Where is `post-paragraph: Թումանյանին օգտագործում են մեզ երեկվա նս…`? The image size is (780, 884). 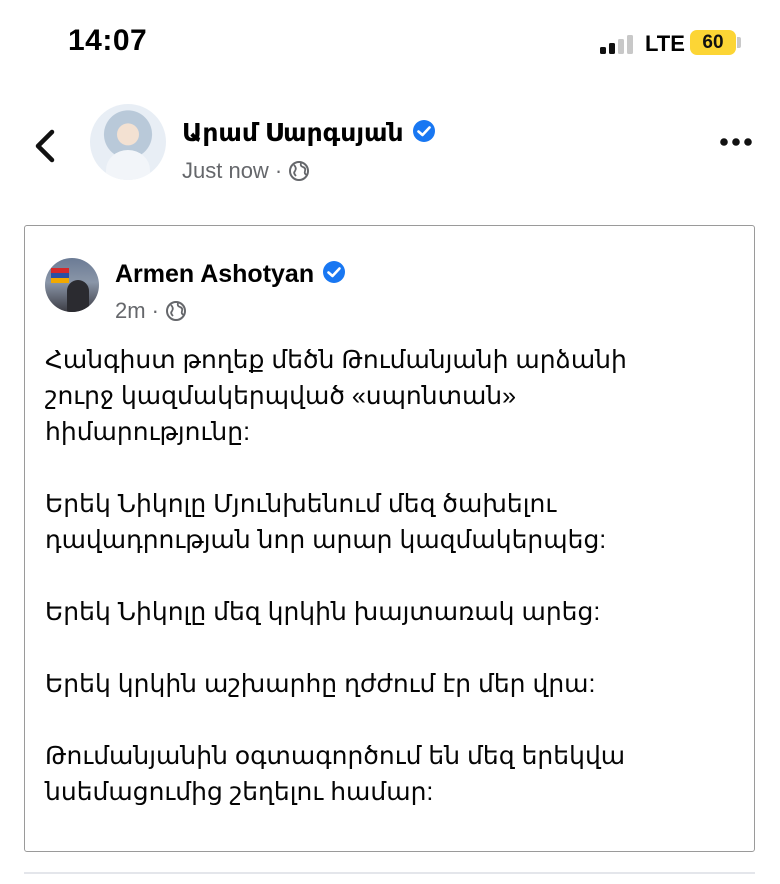 post-paragraph: Թումանյանին օգտագործում են մեզ երեկվա նս… is located at coordinates (385, 774).